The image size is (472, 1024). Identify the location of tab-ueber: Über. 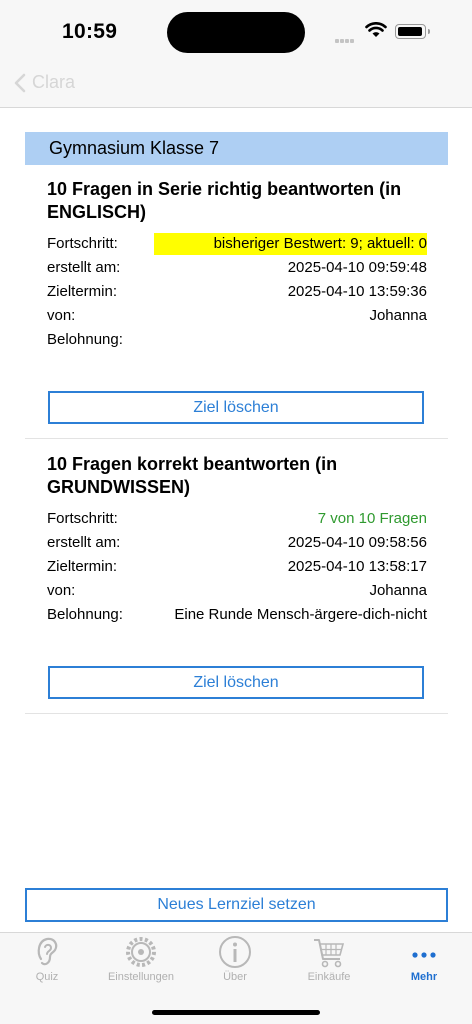
(235, 959).